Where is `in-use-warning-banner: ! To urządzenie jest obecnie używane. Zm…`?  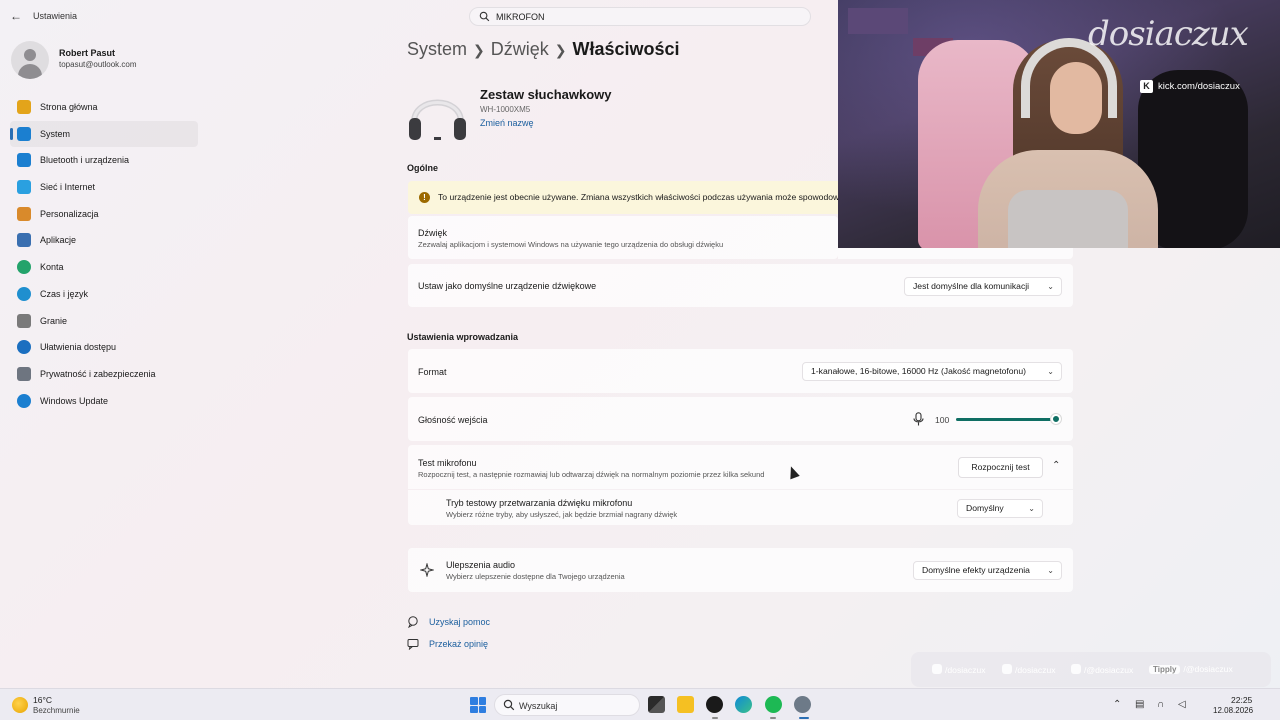 in-use-warning-banner: ! To urządzenie jest obecnie używane. Zm… is located at coordinates (623, 197).